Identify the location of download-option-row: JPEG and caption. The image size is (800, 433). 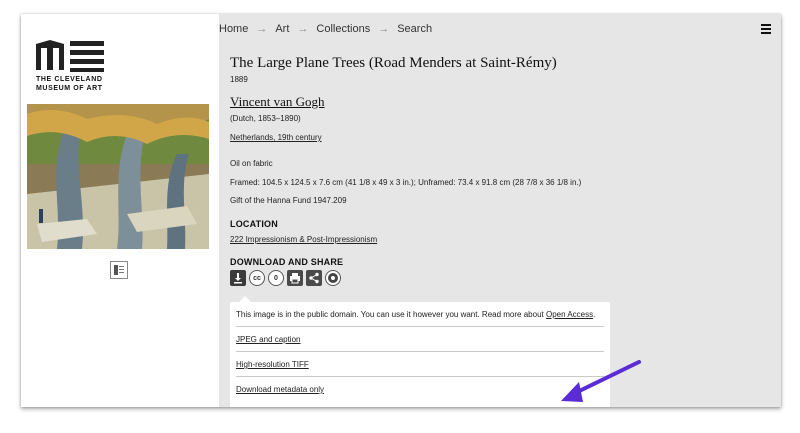
(420, 339).